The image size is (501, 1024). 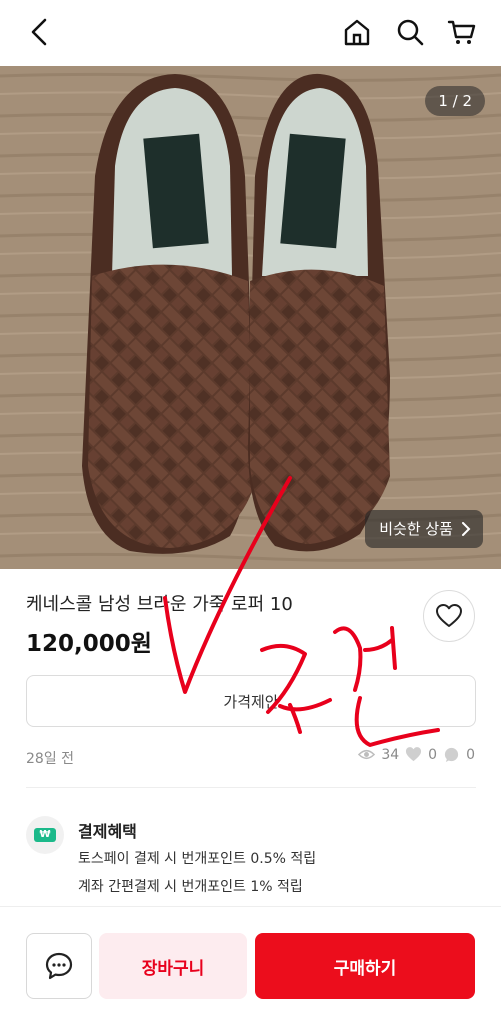 I want to click on views-count: 34, so click(x=390, y=754).